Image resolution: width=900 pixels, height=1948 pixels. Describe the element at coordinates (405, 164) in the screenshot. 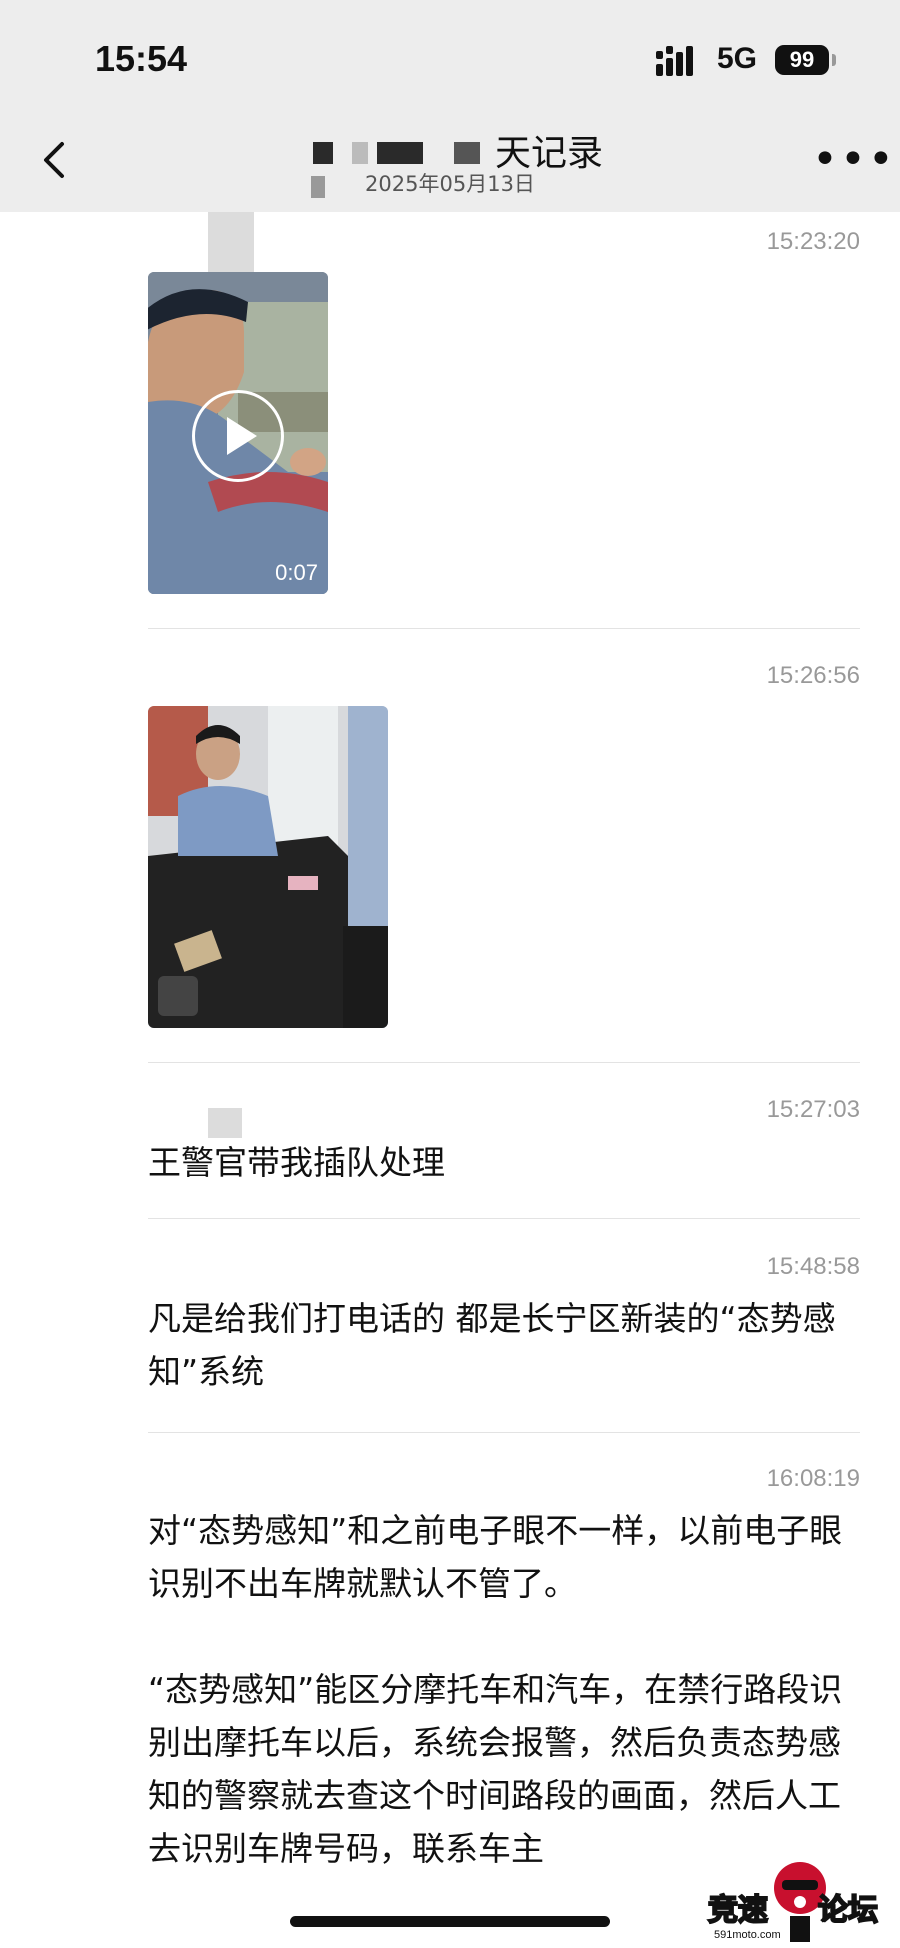

I see `title-redaction` at that location.